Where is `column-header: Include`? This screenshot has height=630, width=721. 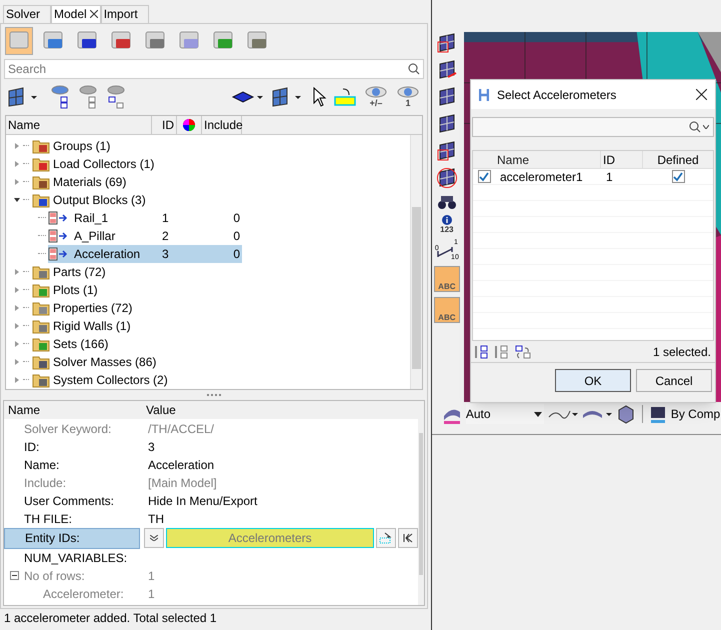 column-header: Include is located at coordinates (222, 125).